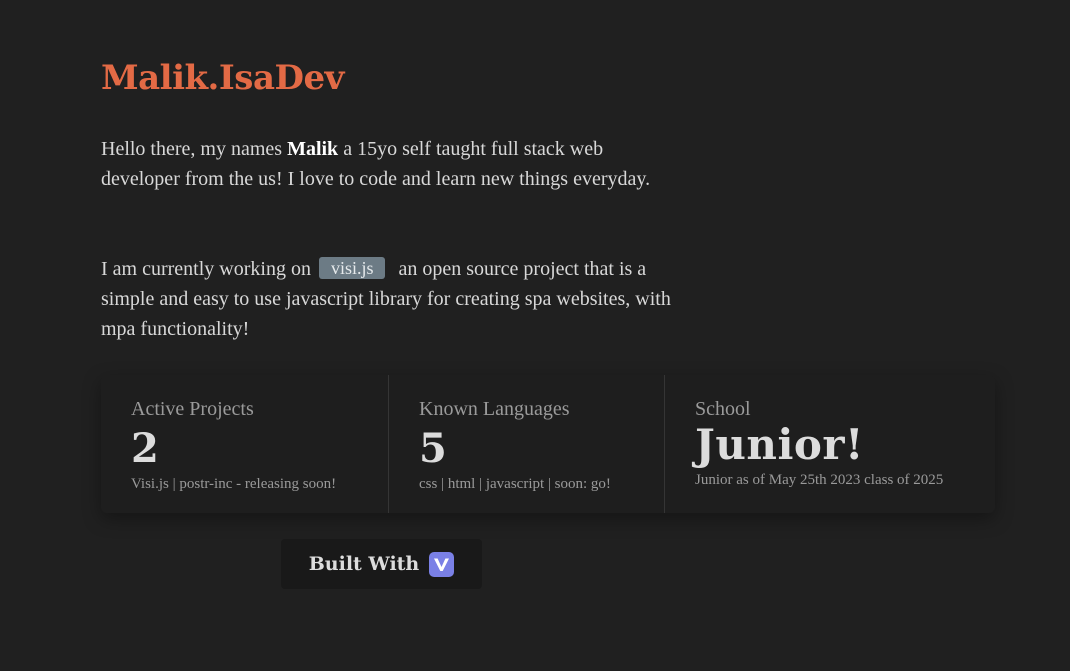 This screenshot has height=671, width=1070. Describe the element at coordinates (222, 78) in the screenshot. I see `site-brand-title: Malik.IsaDev` at that location.